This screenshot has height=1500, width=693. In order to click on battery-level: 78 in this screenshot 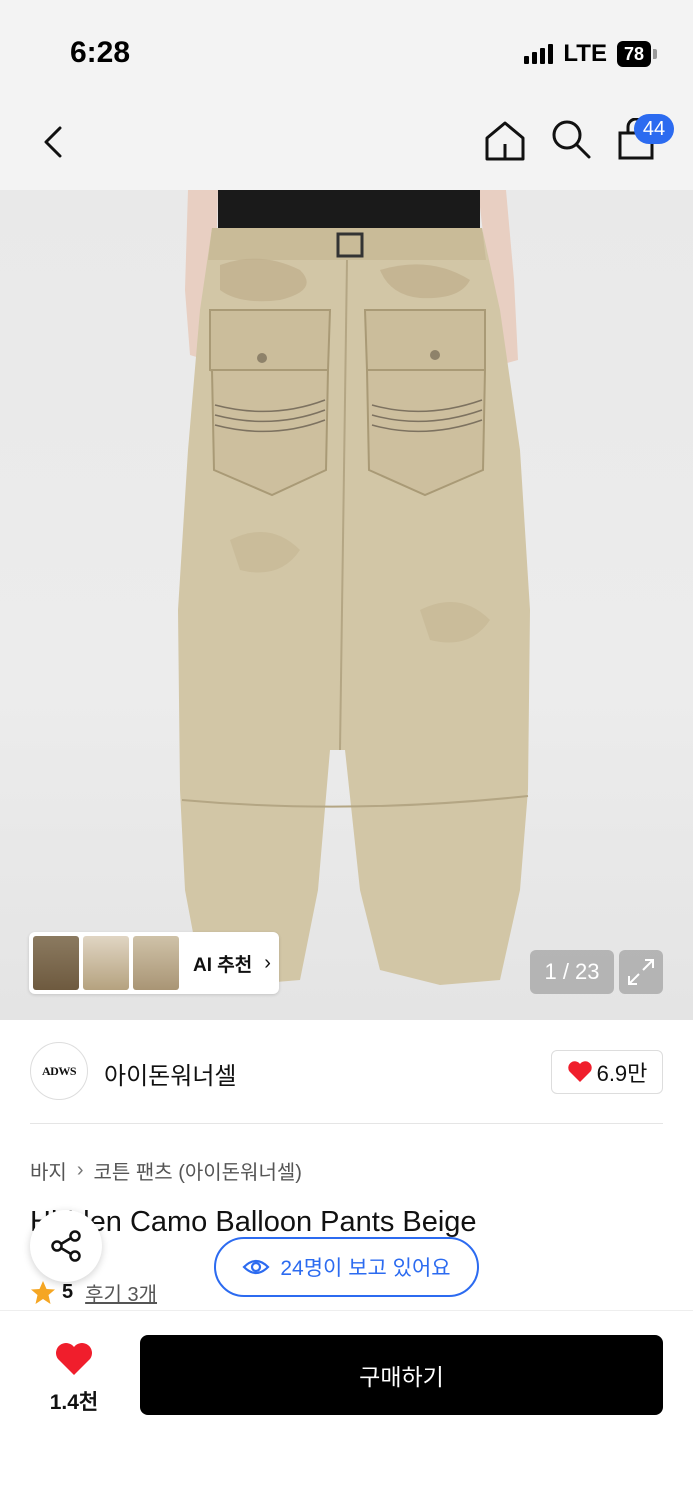, I will do `click(633, 54)`.